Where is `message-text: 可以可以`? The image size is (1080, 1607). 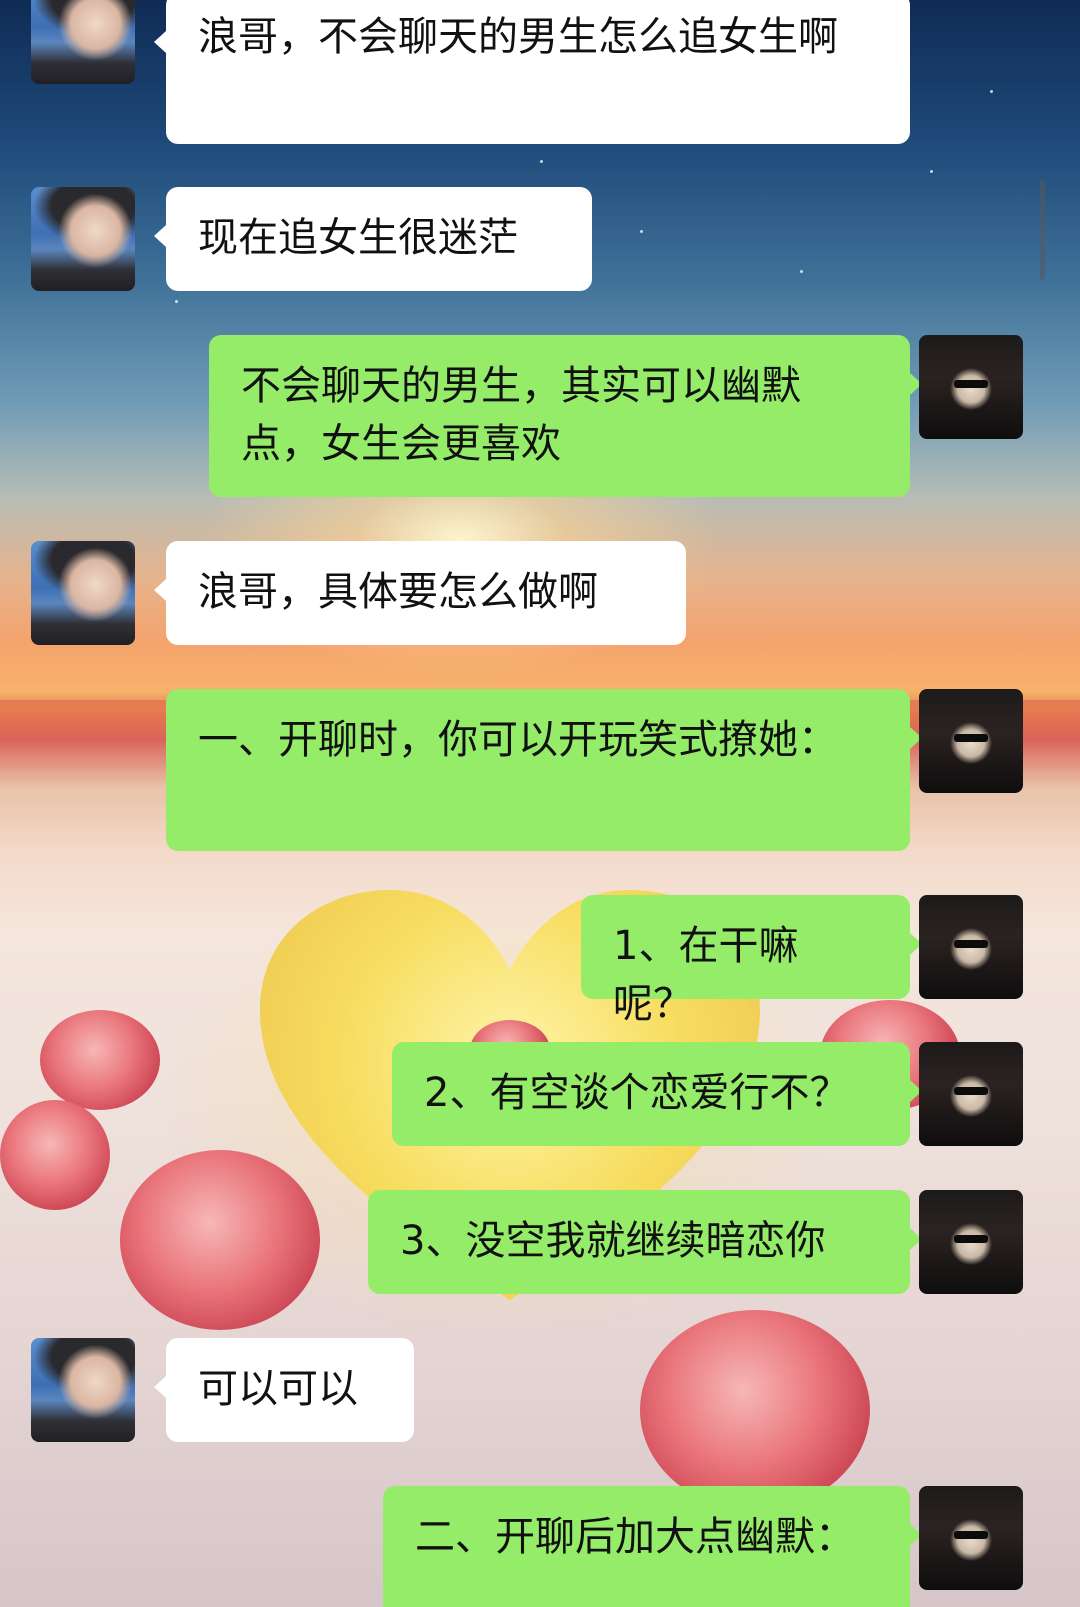
message-text: 可以可以 is located at coordinates (278, 1389).